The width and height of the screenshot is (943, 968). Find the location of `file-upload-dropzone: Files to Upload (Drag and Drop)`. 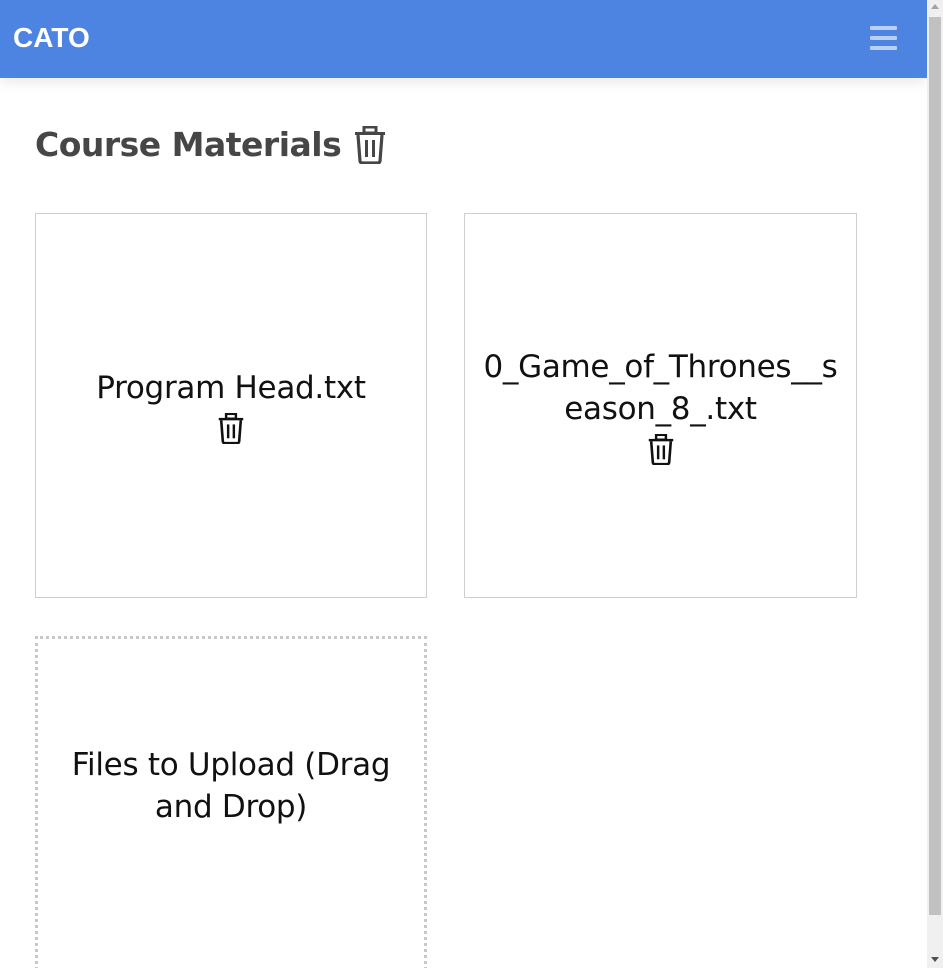

file-upload-dropzone: Files to Upload (Drag and Drop) is located at coordinates (231, 802).